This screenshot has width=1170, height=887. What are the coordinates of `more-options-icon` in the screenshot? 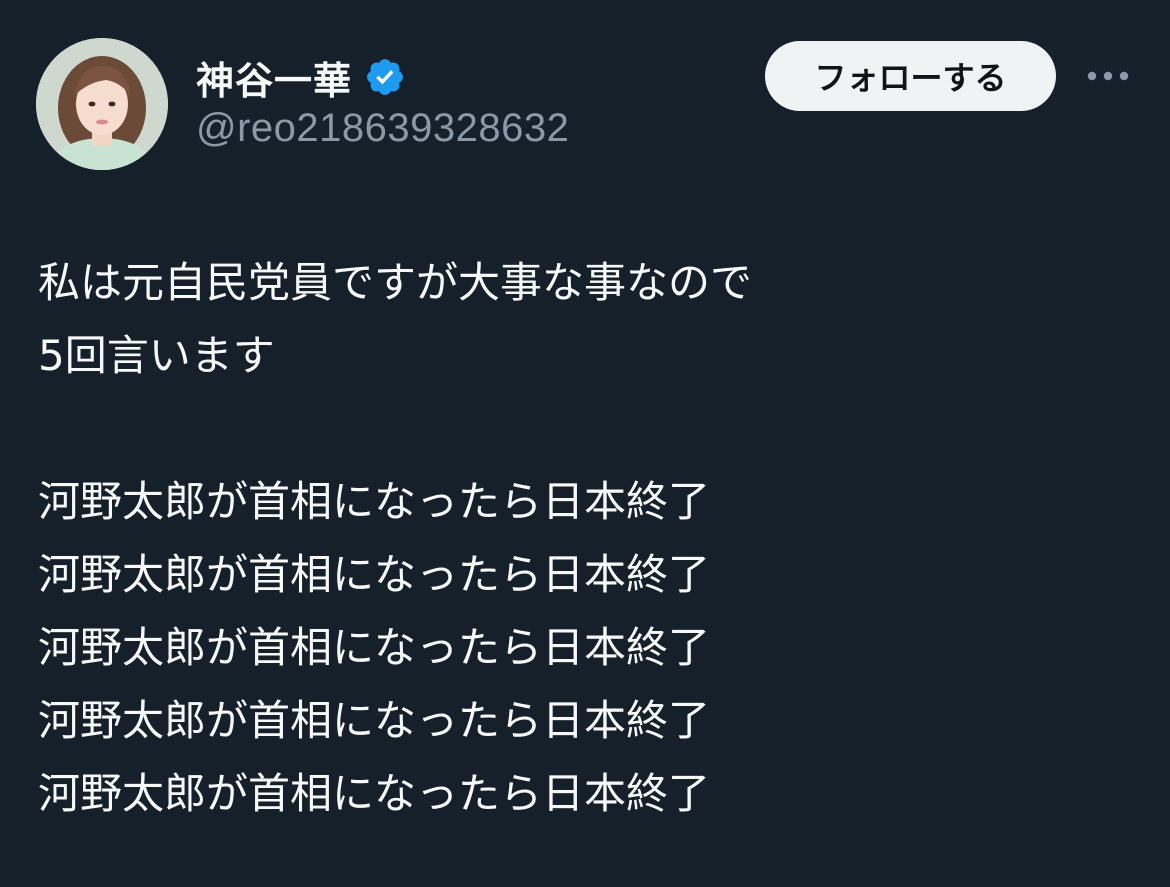 It's located at (1108, 76).